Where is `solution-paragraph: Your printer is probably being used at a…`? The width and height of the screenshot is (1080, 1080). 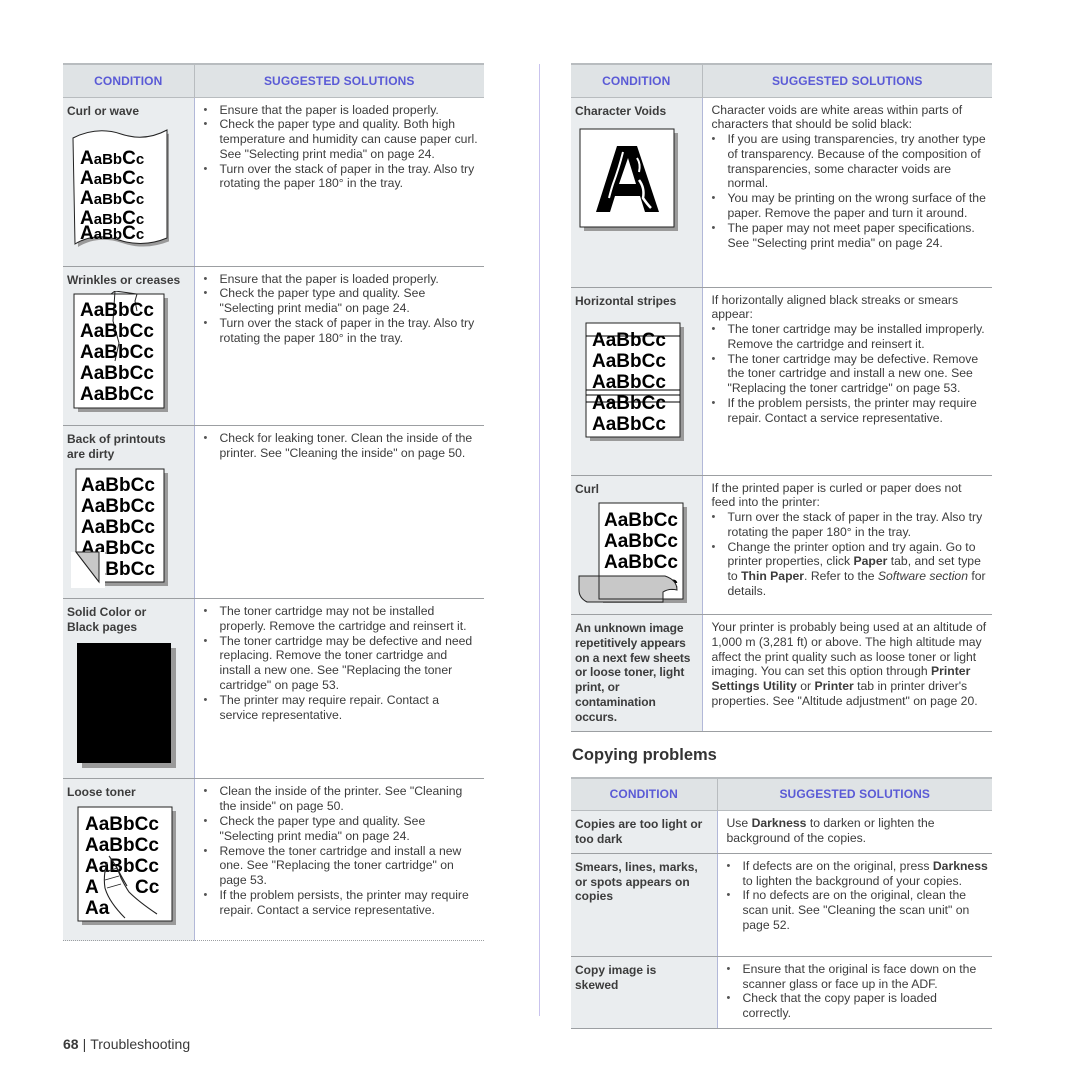 solution-paragraph: Your printer is probably being used at a… is located at coordinates (850, 664).